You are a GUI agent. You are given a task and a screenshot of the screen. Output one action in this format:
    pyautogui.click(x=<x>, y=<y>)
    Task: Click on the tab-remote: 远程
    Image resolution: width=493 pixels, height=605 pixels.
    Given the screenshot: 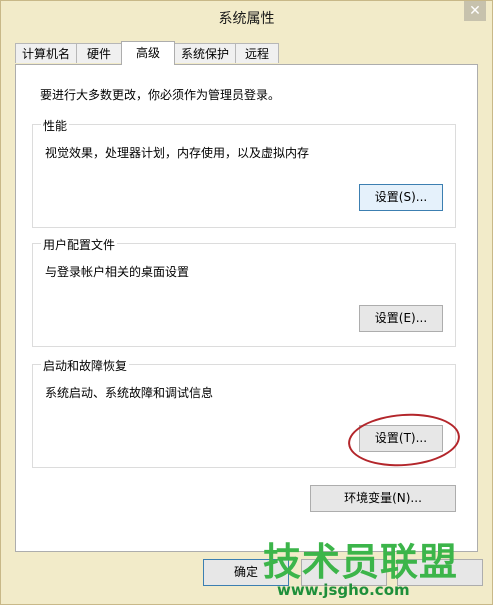 What is the action you would take?
    pyautogui.click(x=257, y=53)
    